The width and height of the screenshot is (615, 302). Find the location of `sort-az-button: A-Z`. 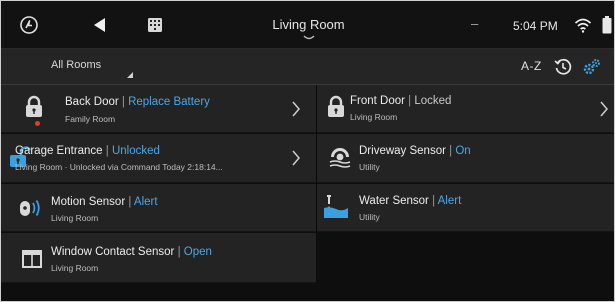

sort-az-button: A-Z is located at coordinates (531, 66).